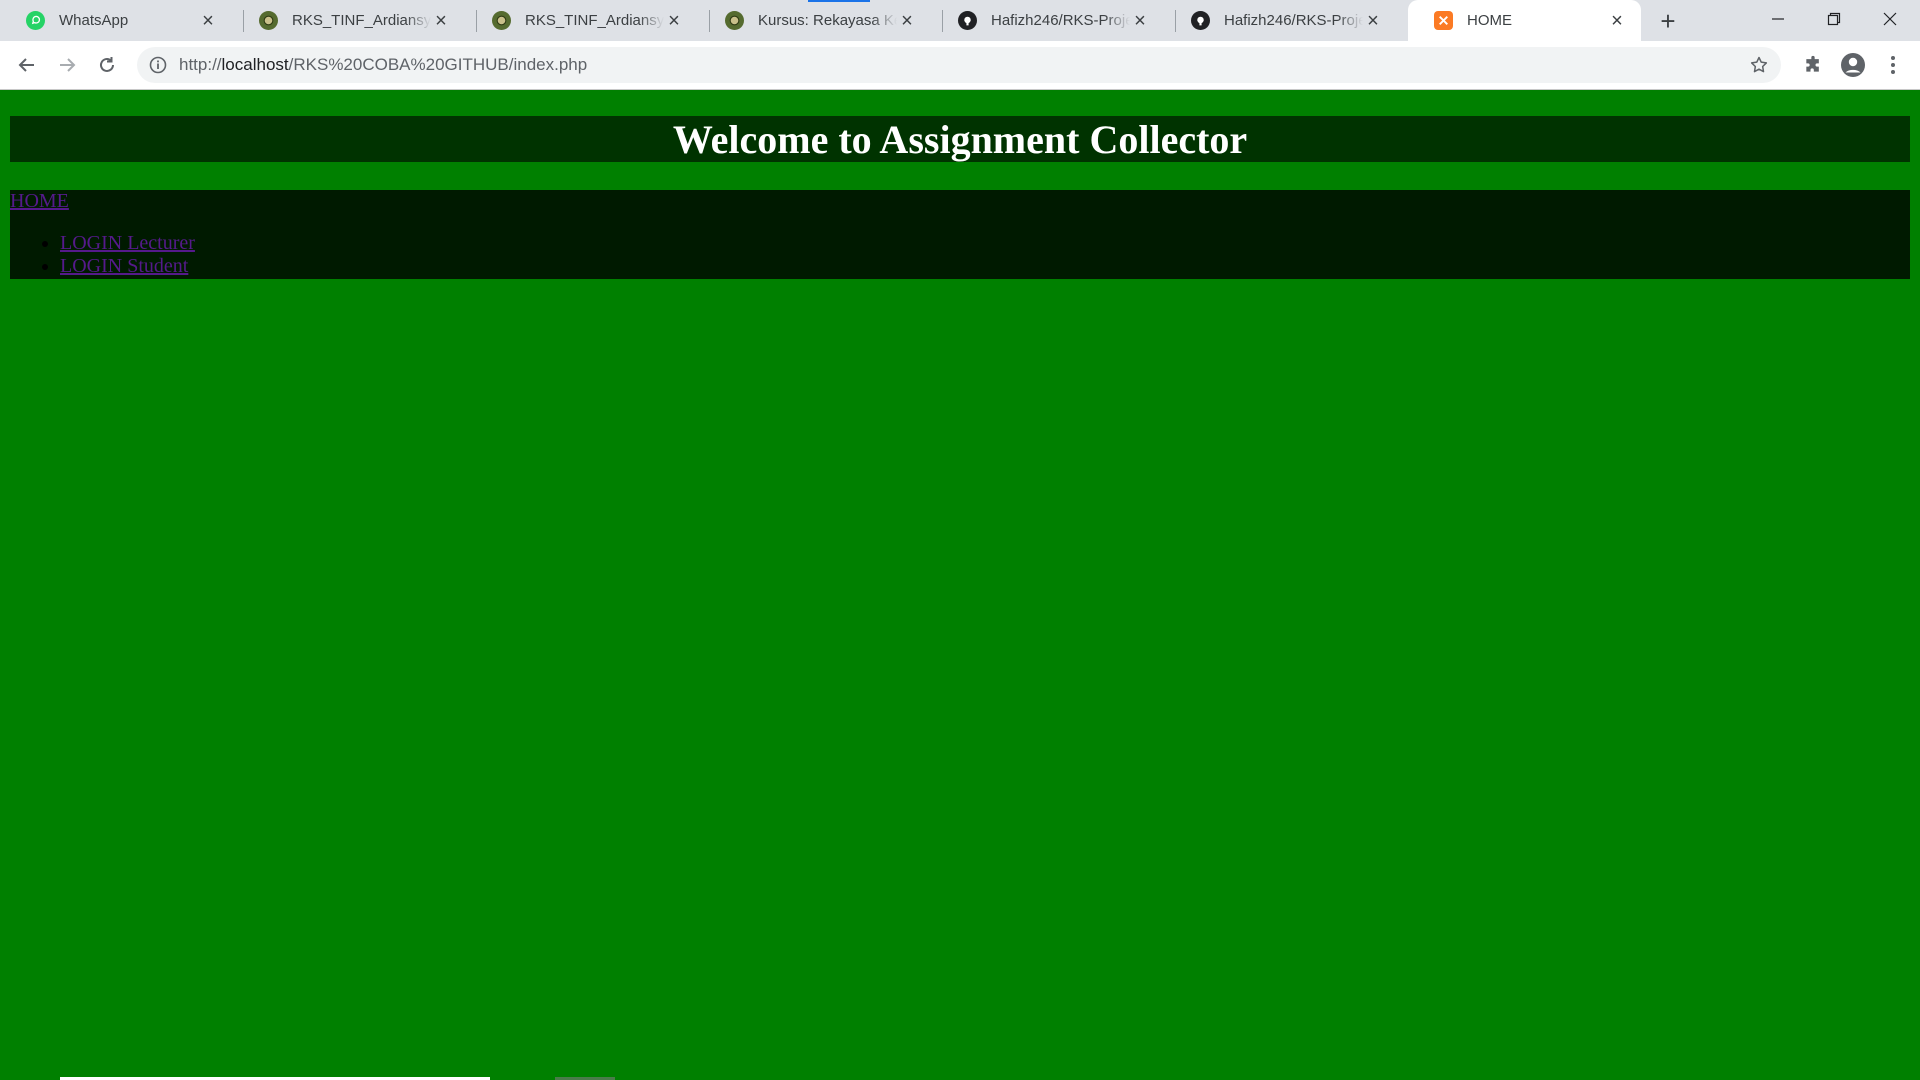 This screenshot has width=1920, height=1080. What do you see at coordinates (35, 20) in the screenshot?
I see `whatsapp-icon` at bounding box center [35, 20].